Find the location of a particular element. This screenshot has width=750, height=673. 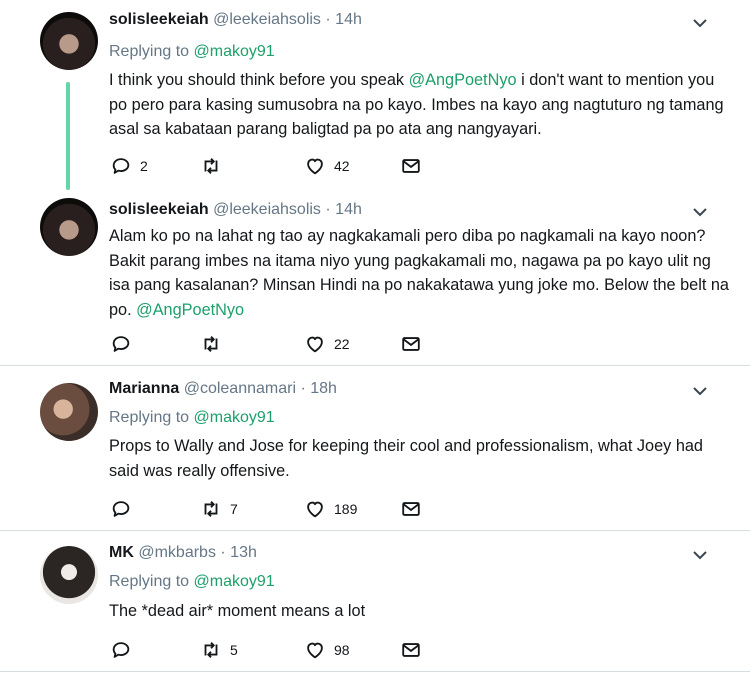

timestamp: · 13h is located at coordinates (238, 552).